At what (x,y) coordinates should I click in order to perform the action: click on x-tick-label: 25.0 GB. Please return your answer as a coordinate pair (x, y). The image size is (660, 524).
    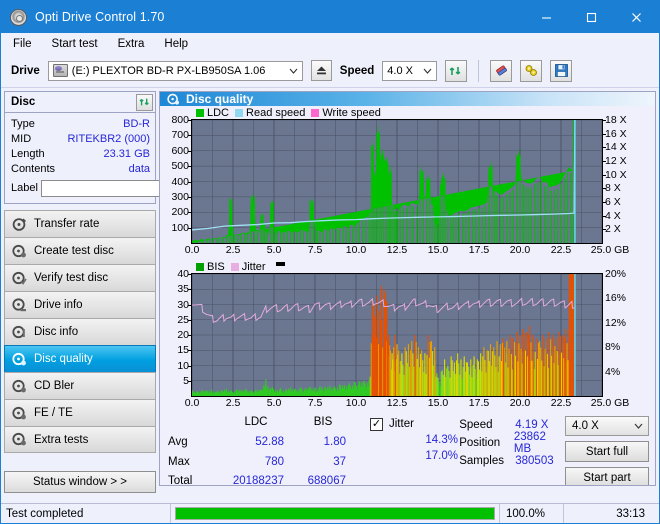
    Looking at the image, I should click on (610, 250).